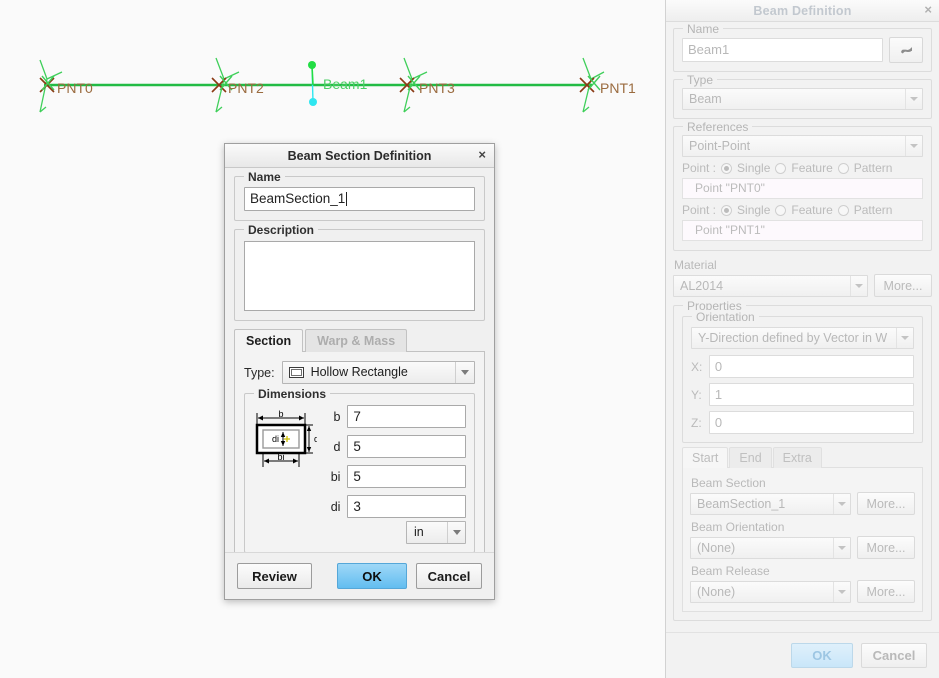 Image resolution: width=939 pixels, height=678 pixels. I want to click on dimension-row-bi: bi 5, so click(396, 476).